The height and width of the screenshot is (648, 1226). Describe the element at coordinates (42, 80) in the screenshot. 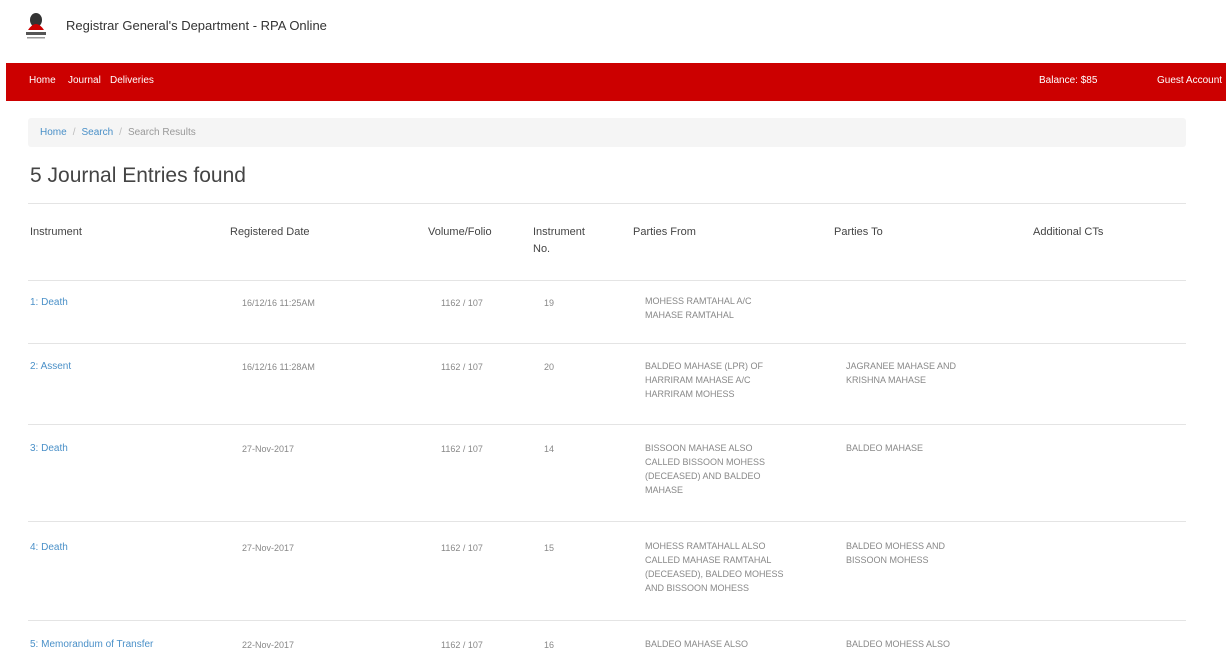

I see `nav-home-link: Home` at that location.